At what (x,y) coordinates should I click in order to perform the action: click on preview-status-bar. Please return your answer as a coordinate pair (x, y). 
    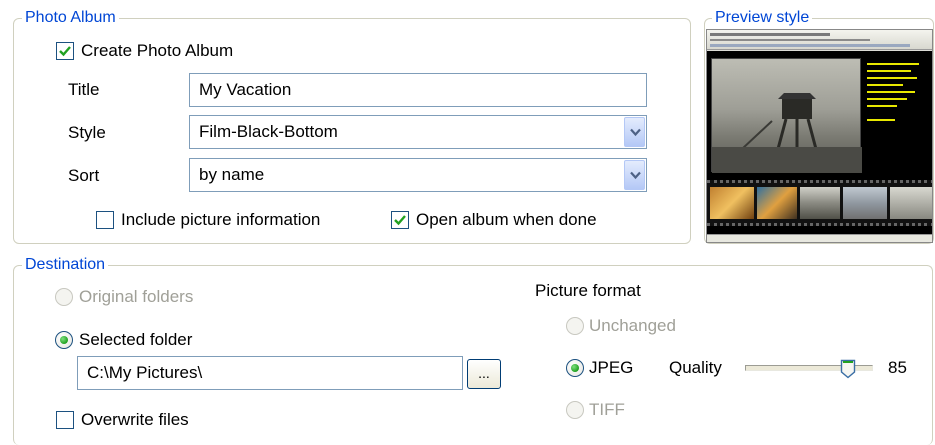
    Looking at the image, I should click on (819, 238).